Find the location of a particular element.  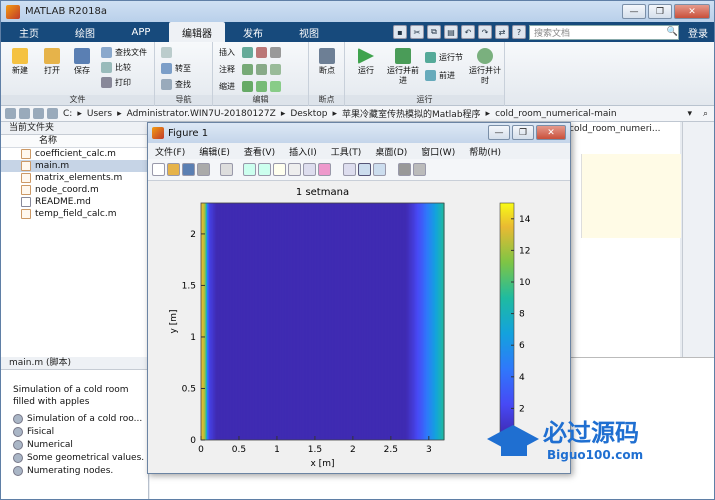

run-section-button: 运行节 is located at coordinates (444, 57).